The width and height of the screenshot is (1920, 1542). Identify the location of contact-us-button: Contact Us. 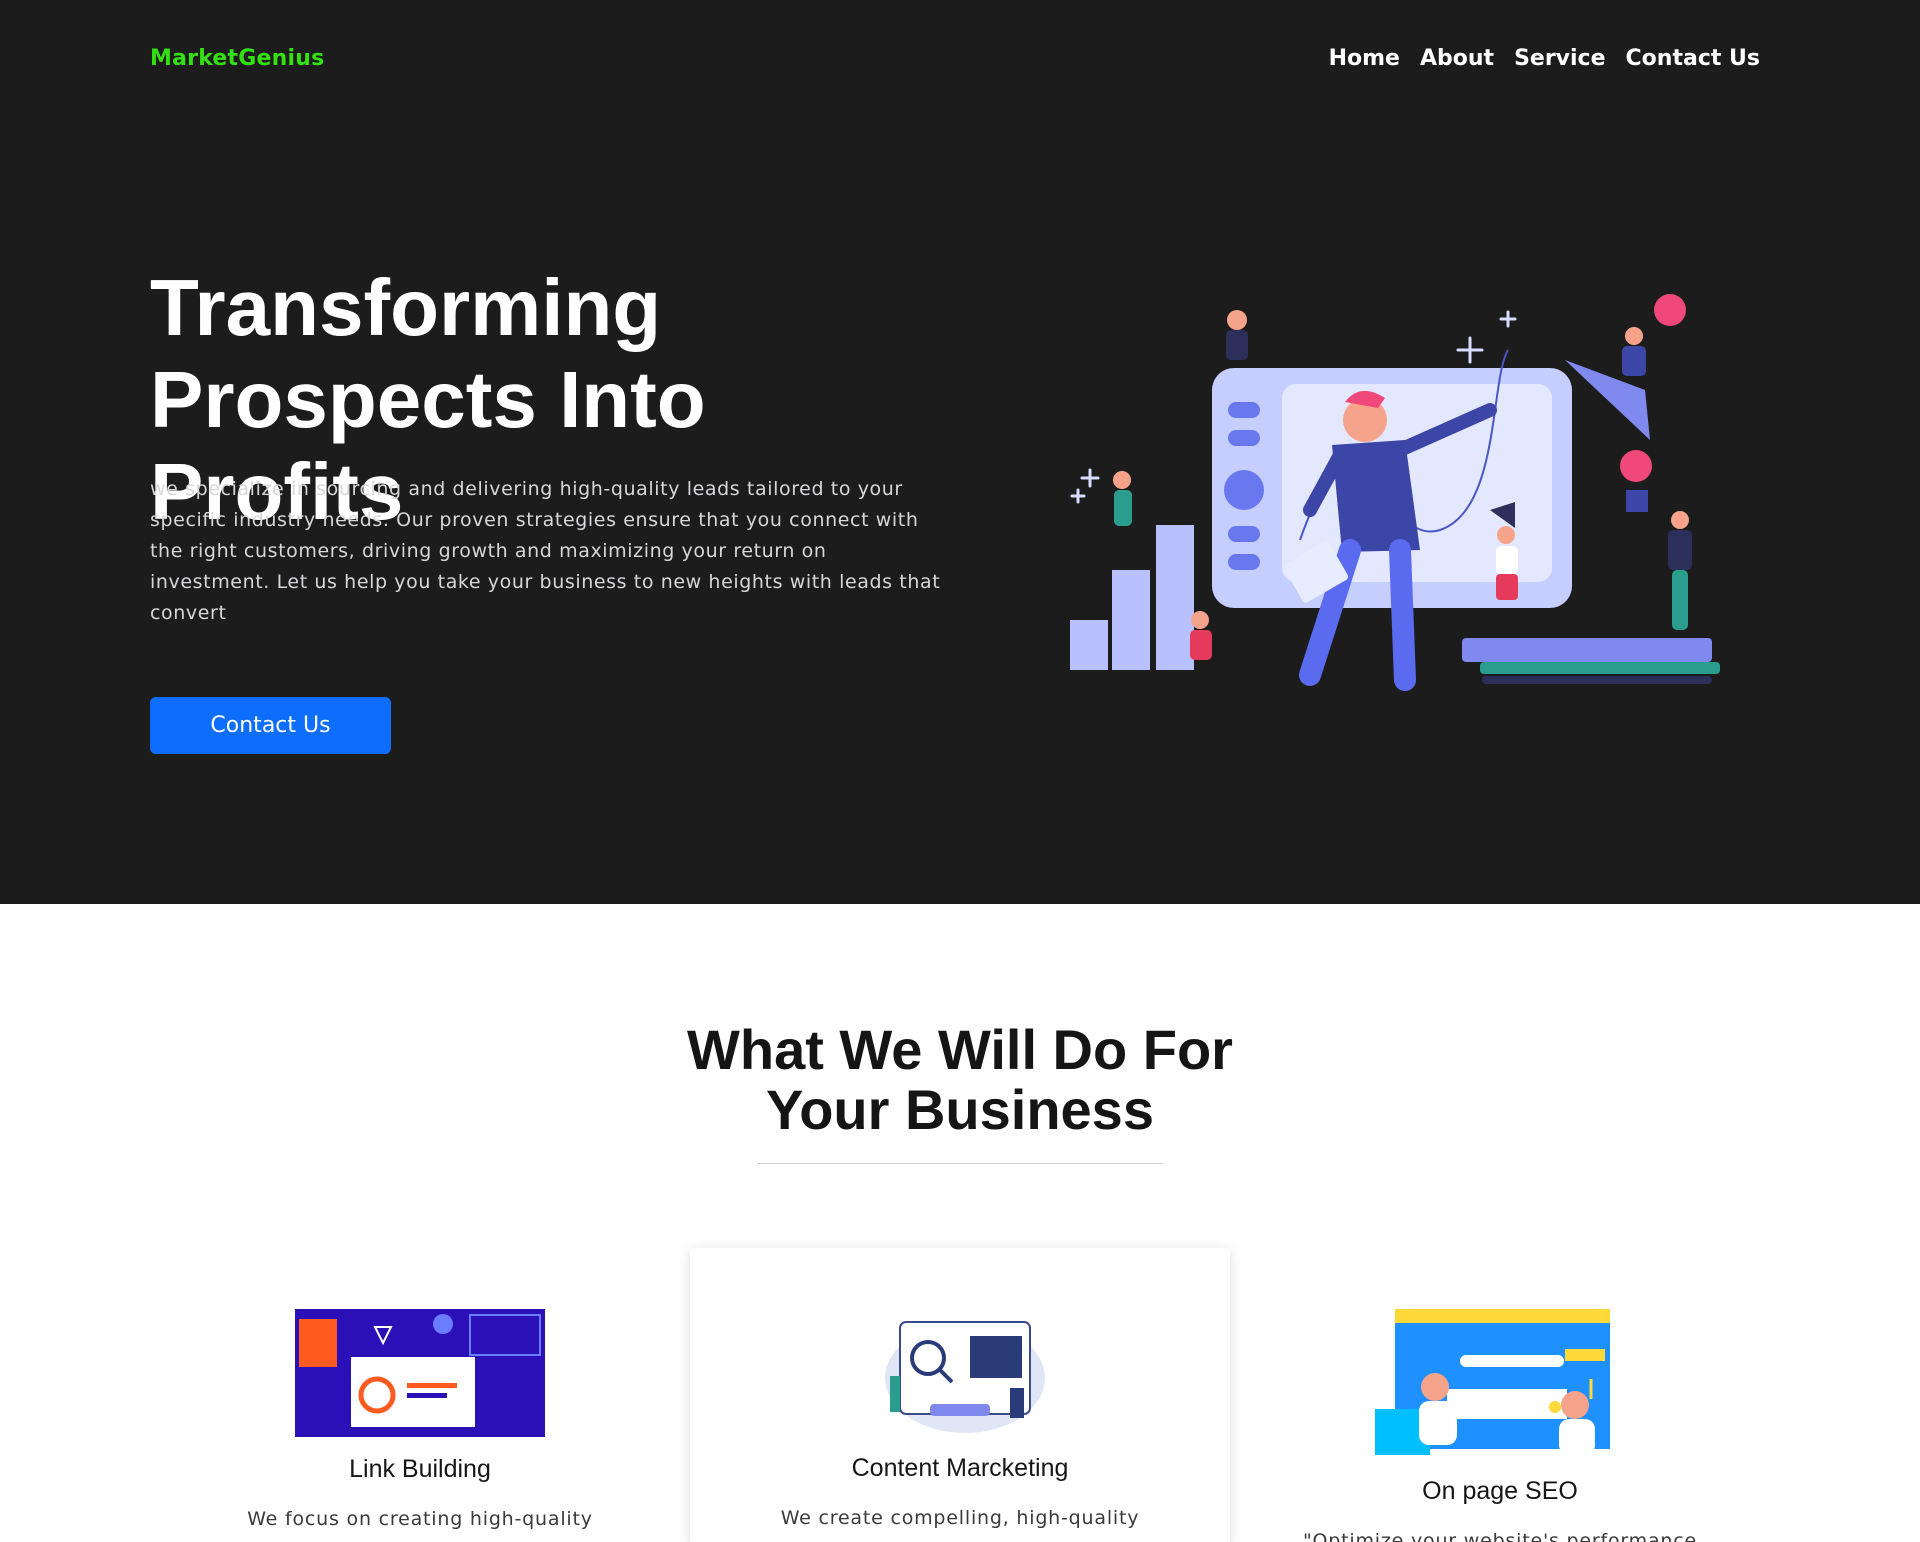
(270, 725).